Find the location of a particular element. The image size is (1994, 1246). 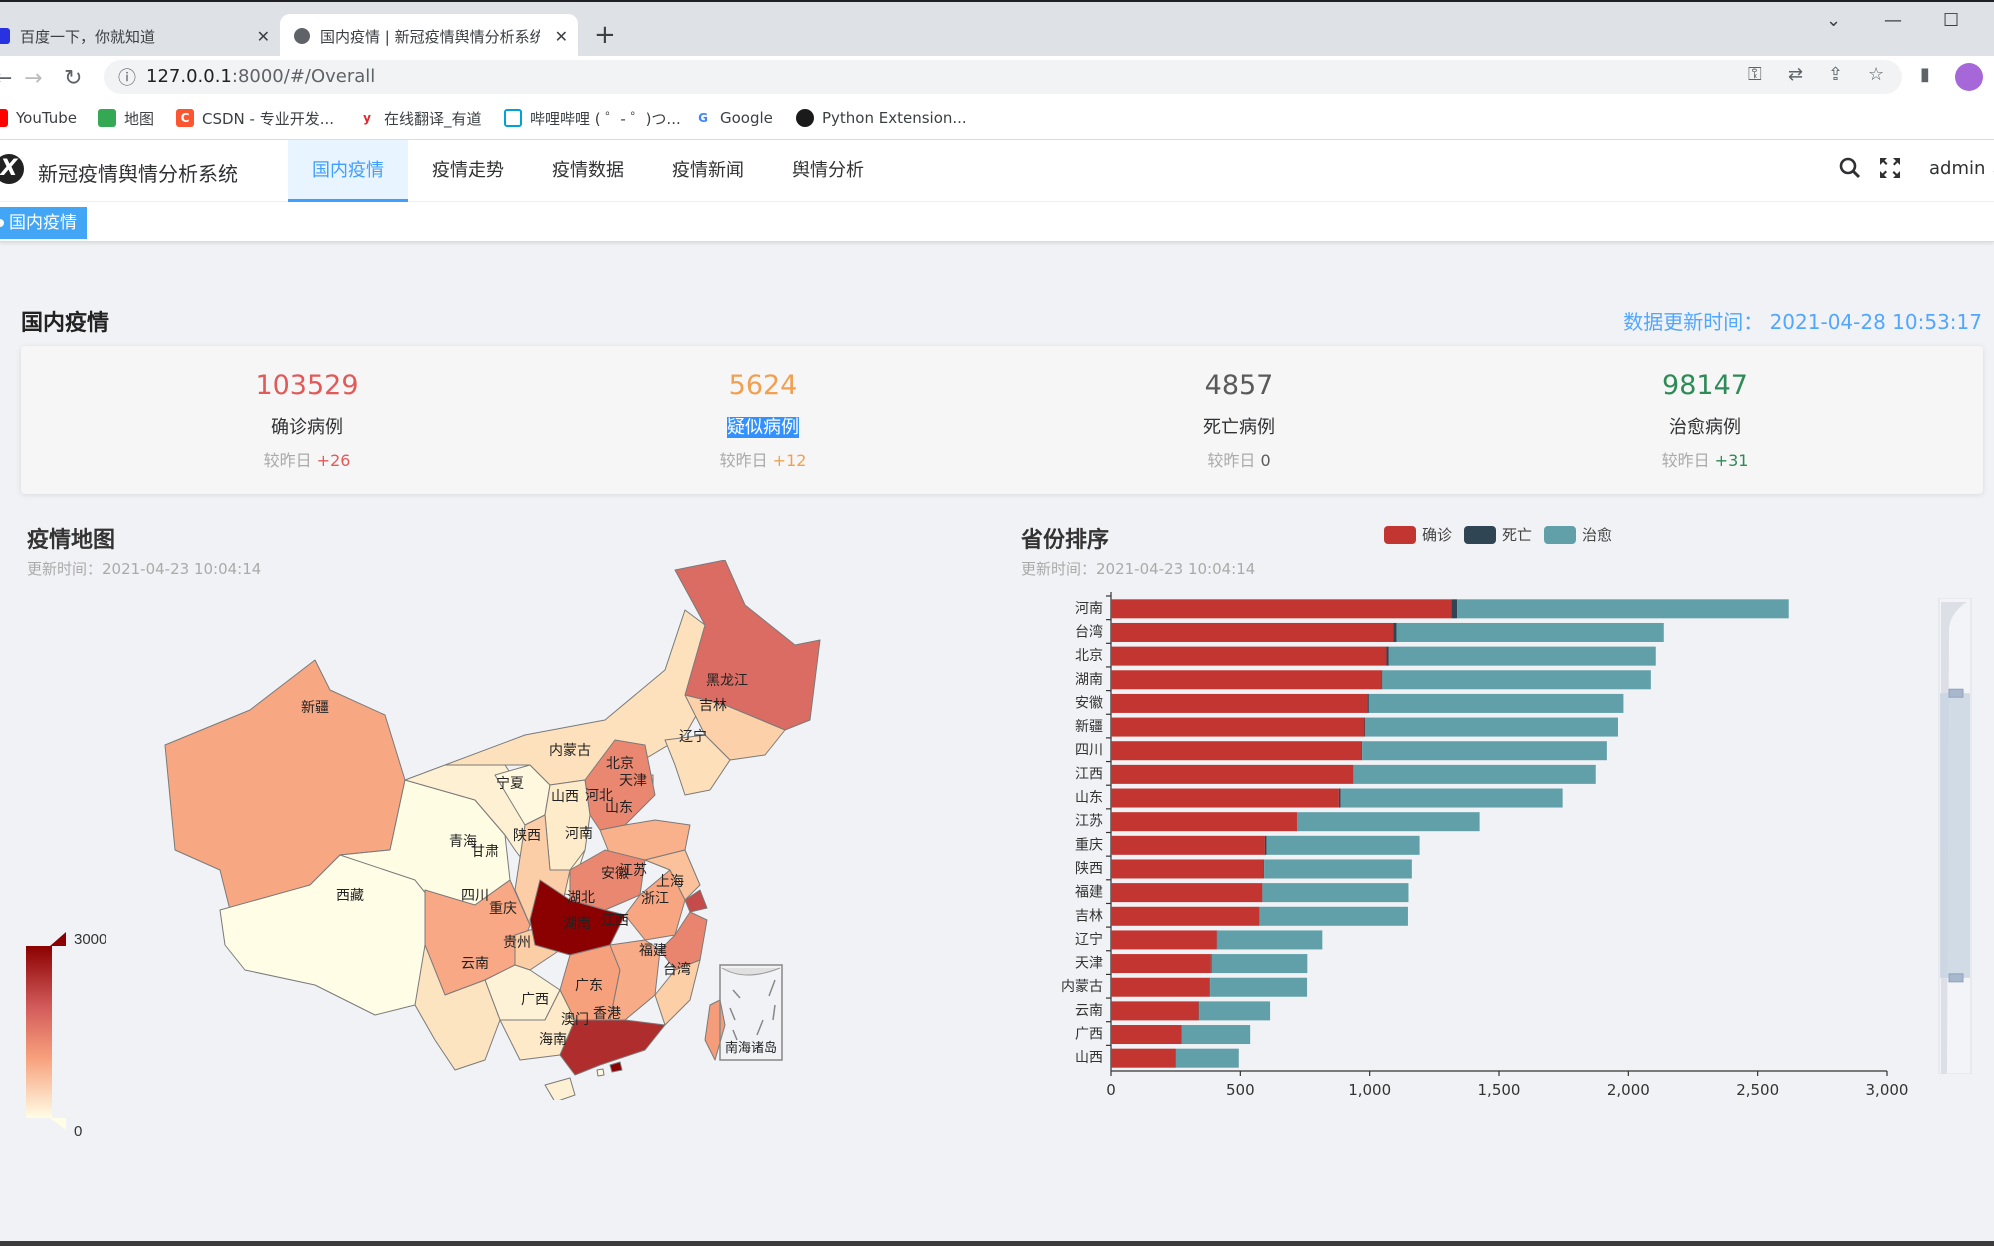

legend-item-cured: 治愈 is located at coordinates (1578, 534).